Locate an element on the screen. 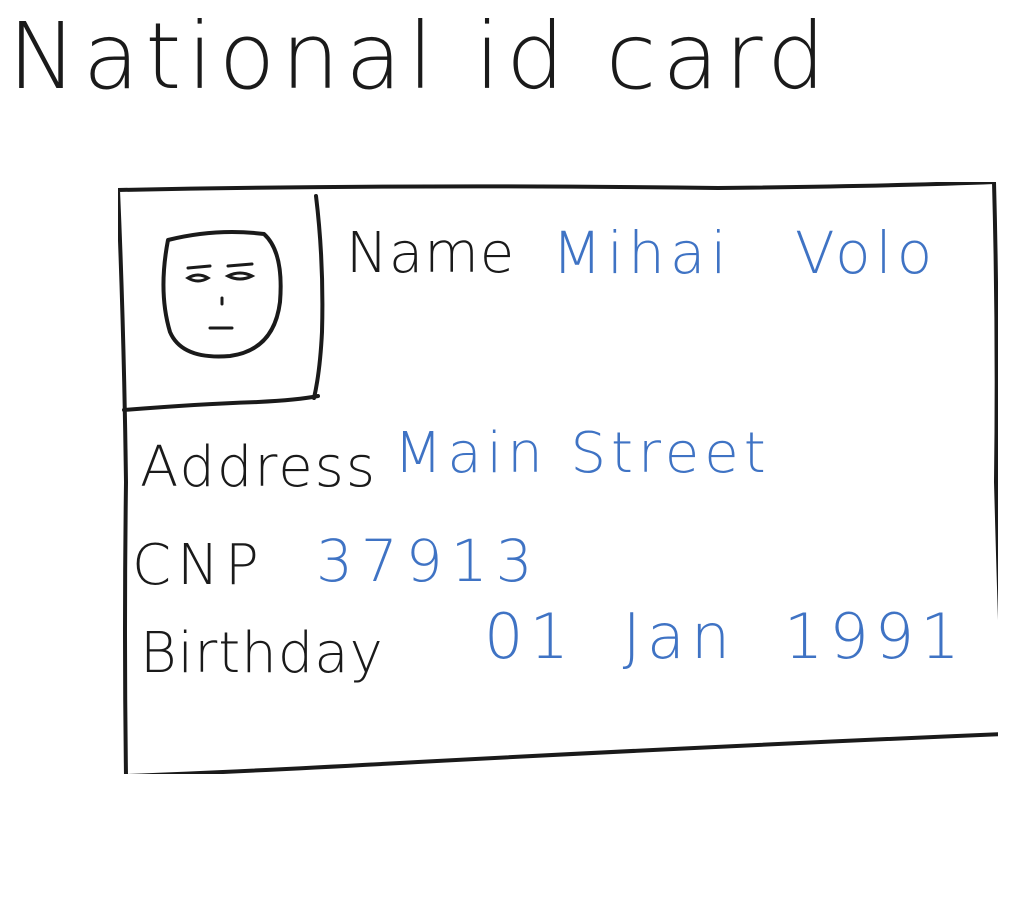 Image resolution: width=1009 pixels, height=904 pixels. birthday-value: 01 Jan 1991 is located at coordinates (725, 636).